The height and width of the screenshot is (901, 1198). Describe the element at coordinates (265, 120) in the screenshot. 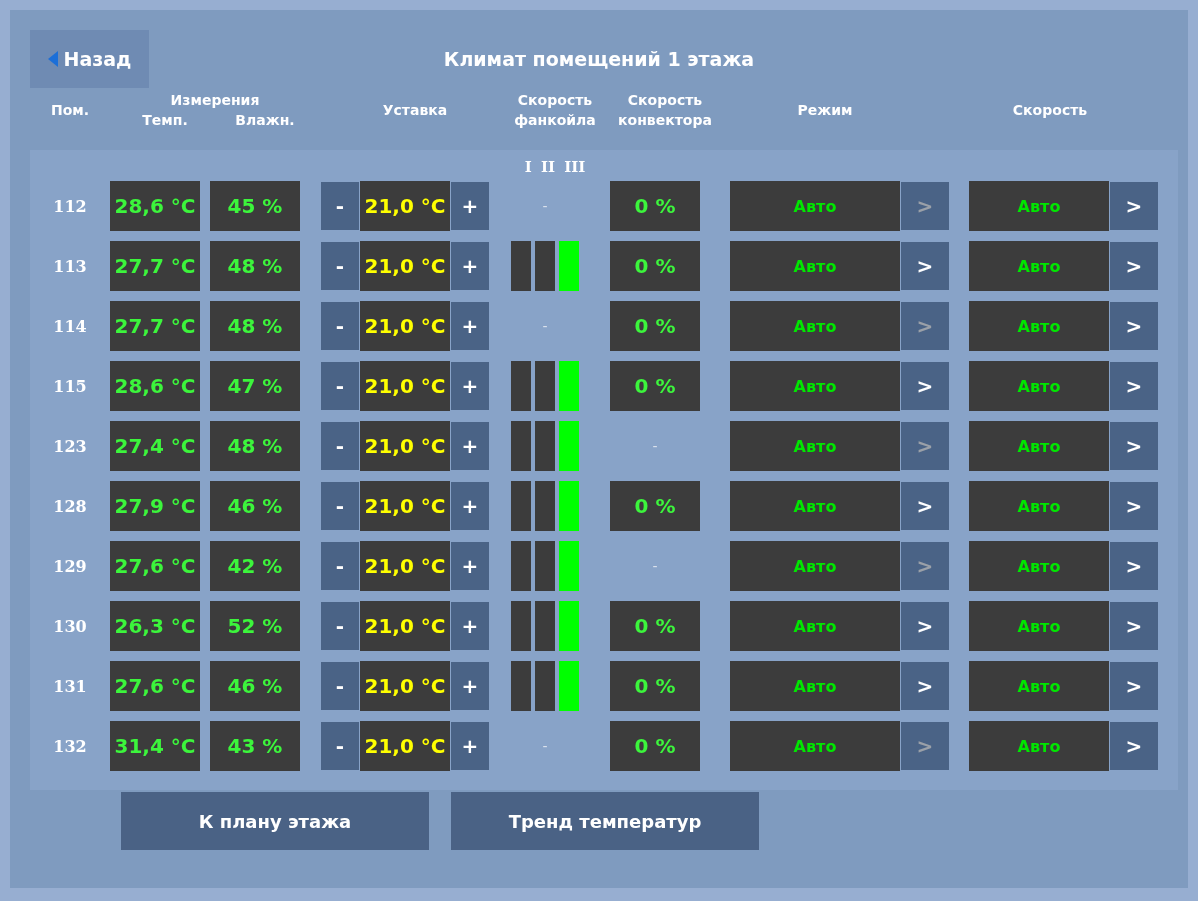

I see `column-header: Влажн.` at that location.